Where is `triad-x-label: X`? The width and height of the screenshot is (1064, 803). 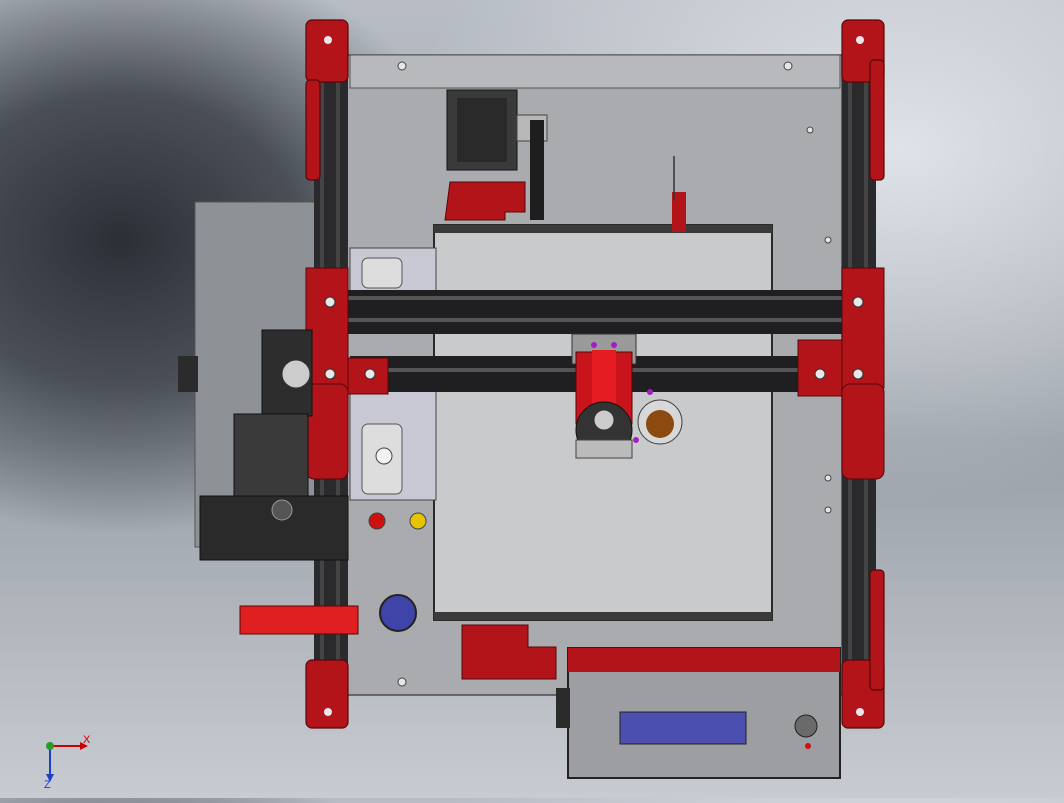 triad-x-label: X is located at coordinates (87, 740).